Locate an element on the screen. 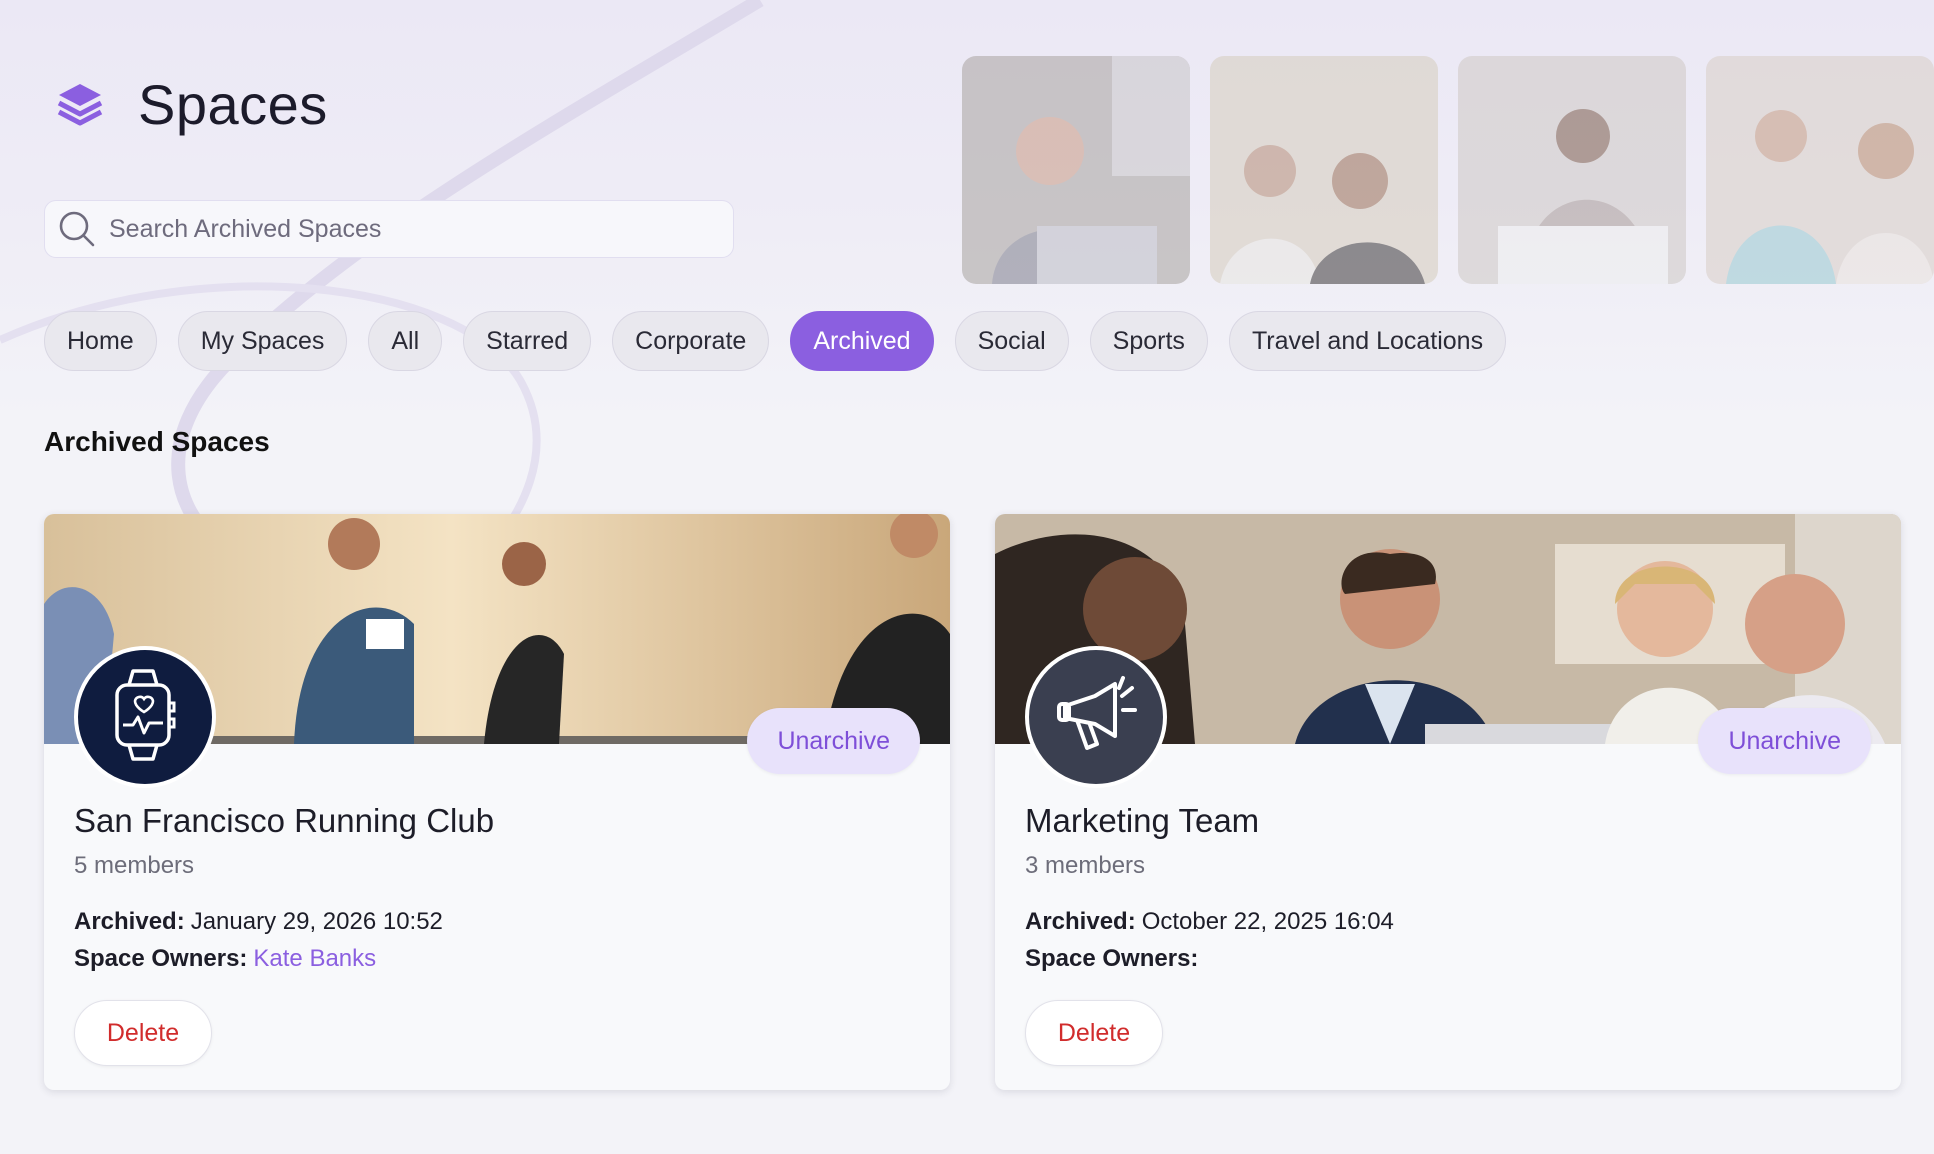 The height and width of the screenshot is (1154, 1934). archived-value: January 29, 2026 10:52 is located at coordinates (316, 921).